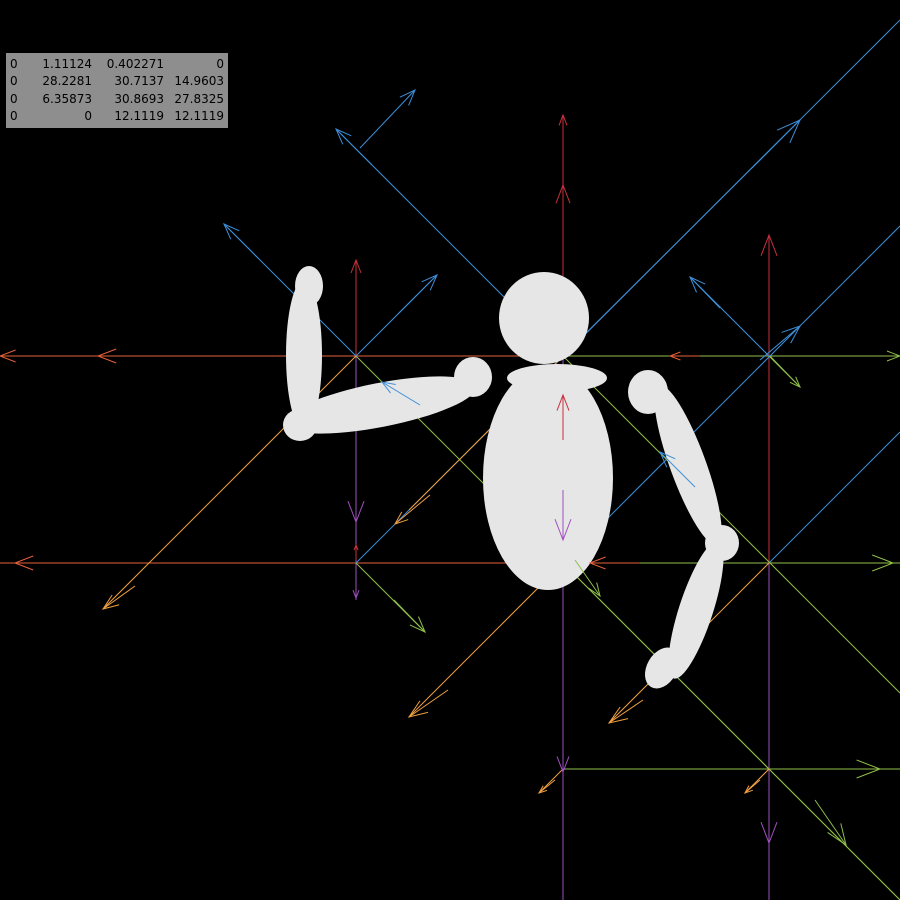  What do you see at coordinates (67, 64) in the screenshot?
I see `matrix-cell: 1.11124` at bounding box center [67, 64].